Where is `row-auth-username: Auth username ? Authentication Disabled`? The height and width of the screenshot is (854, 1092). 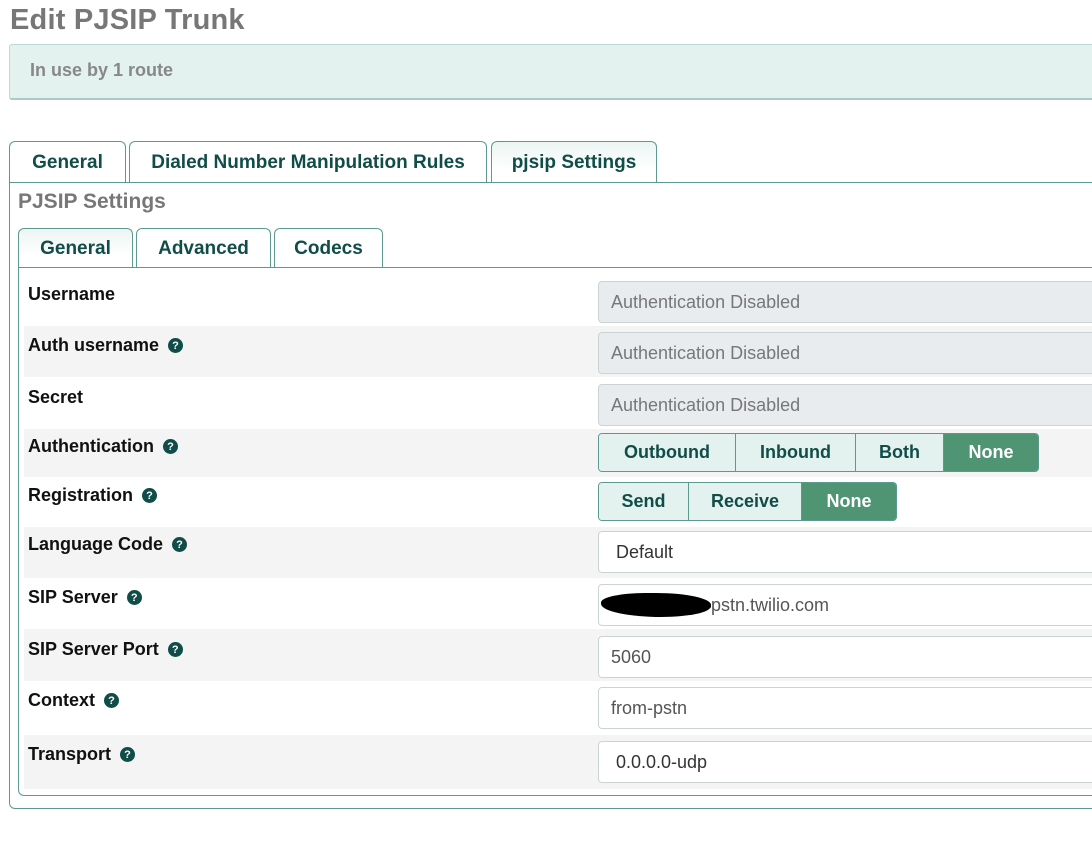
row-auth-username: Auth username ? Authentication Disabled is located at coordinates (558, 351).